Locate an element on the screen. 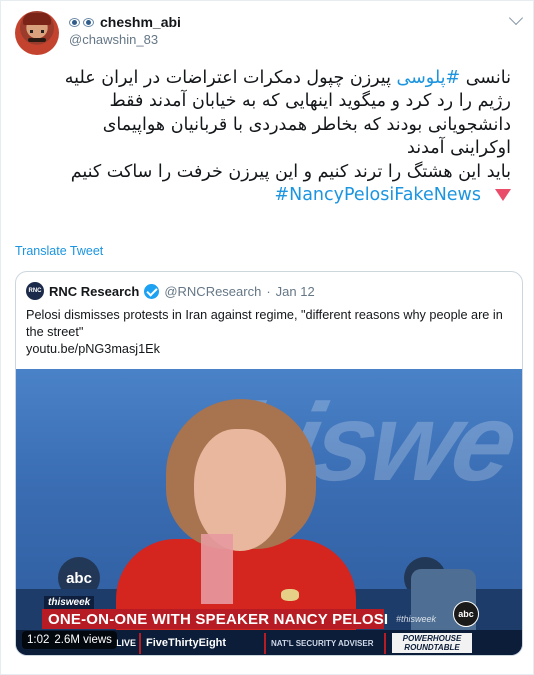 This screenshot has height=675, width=534. quoted-author-name: RNC Research is located at coordinates (94, 291).